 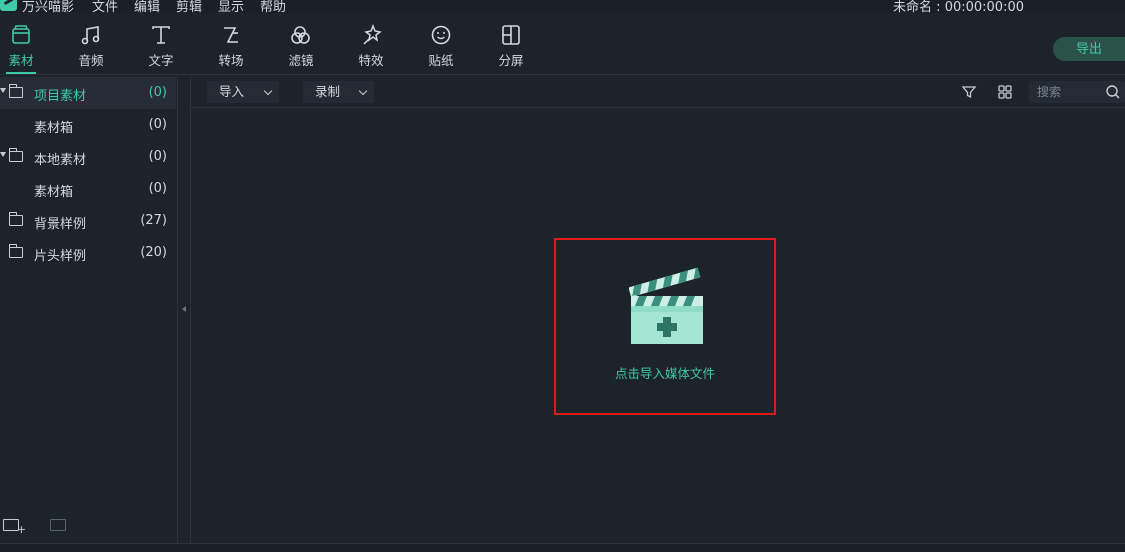 What do you see at coordinates (88, 125) in the screenshot?
I see `library-item-project-bin: 素材箱 (0)` at bounding box center [88, 125].